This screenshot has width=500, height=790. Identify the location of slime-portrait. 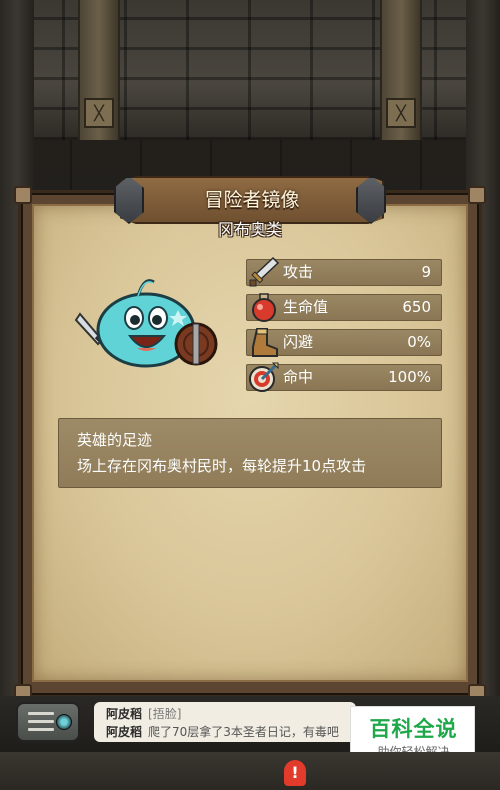
(146, 323).